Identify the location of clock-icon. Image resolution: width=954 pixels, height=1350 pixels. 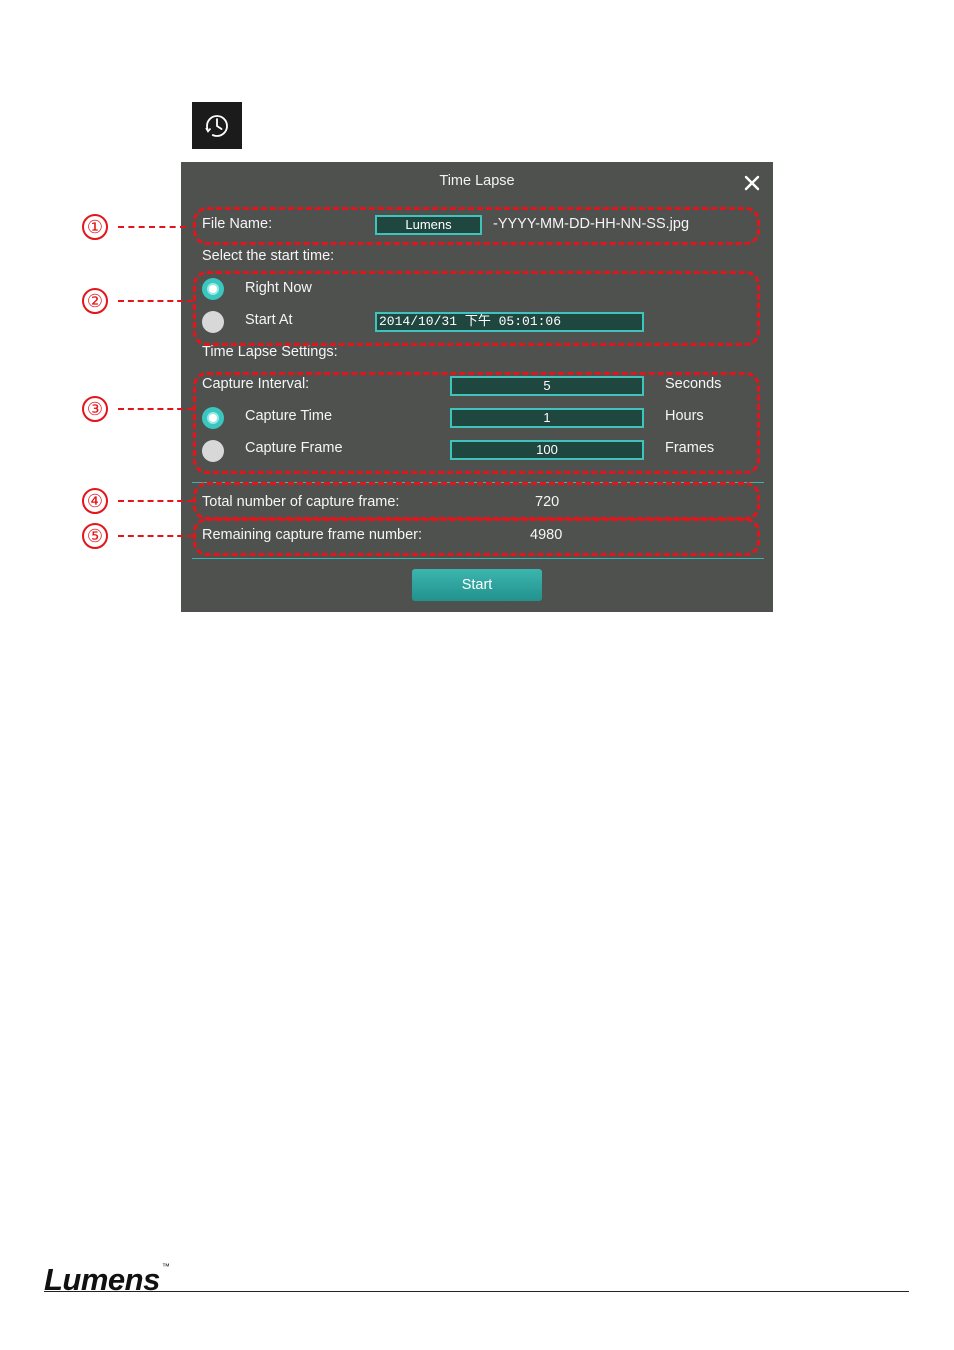
(216, 125).